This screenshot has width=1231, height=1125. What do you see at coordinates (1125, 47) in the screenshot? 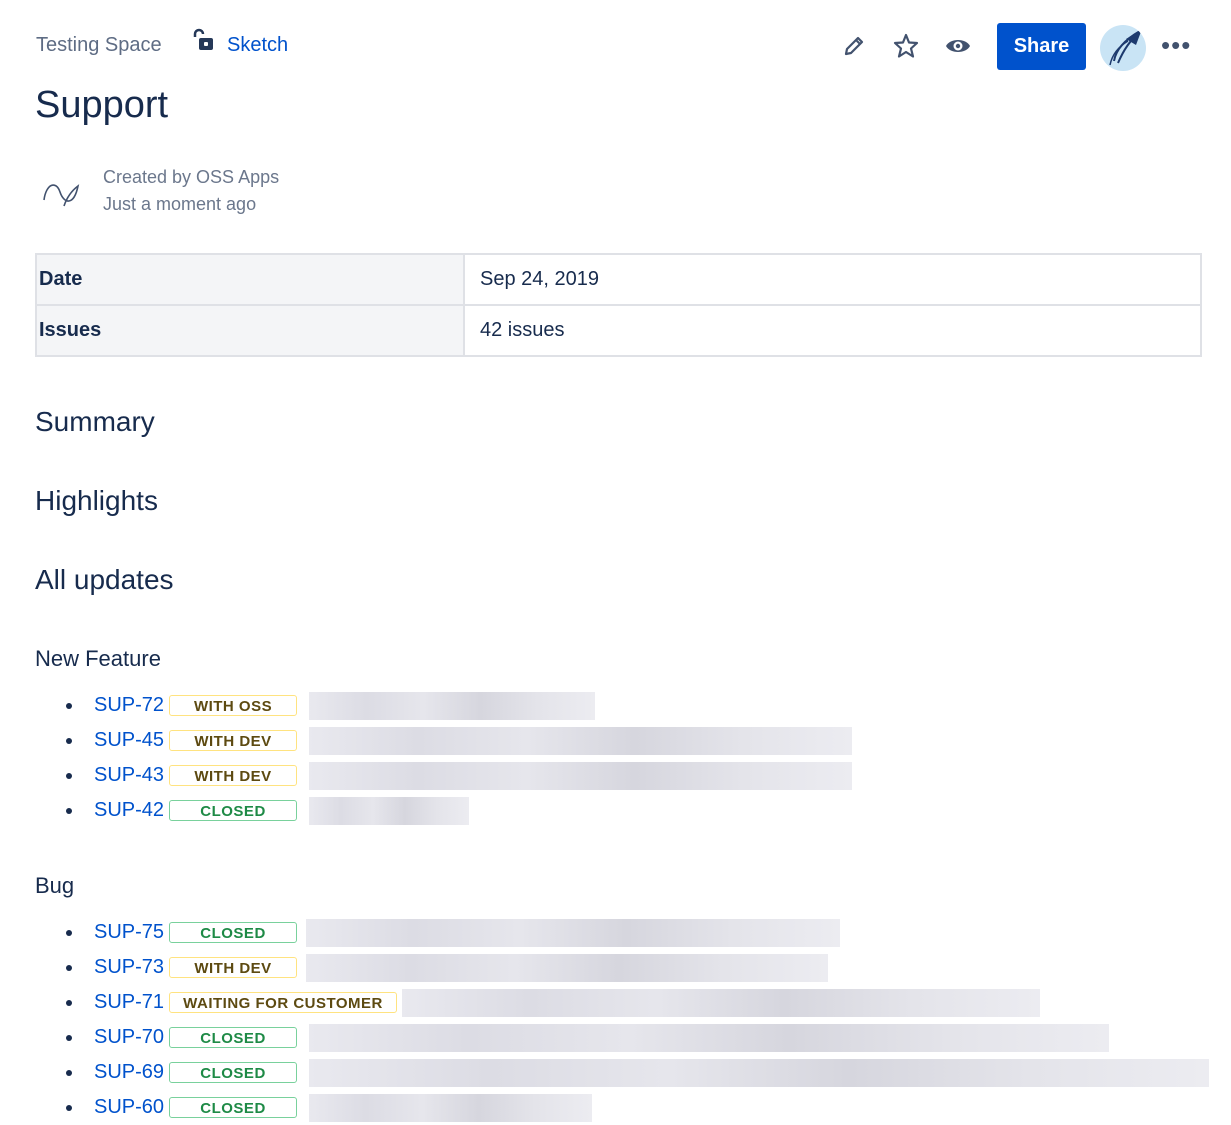
I see `paper-plane-icon` at bounding box center [1125, 47].